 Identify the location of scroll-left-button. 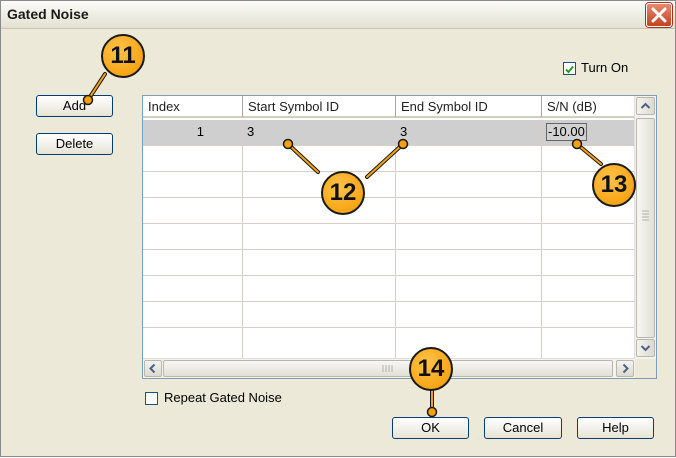
(153, 368).